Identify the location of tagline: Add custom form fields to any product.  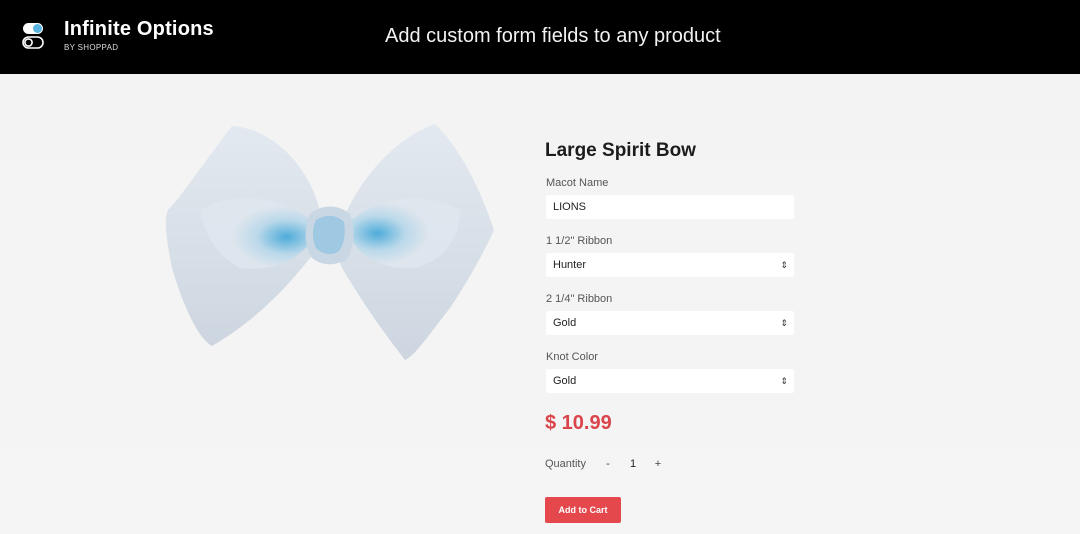
(553, 36).